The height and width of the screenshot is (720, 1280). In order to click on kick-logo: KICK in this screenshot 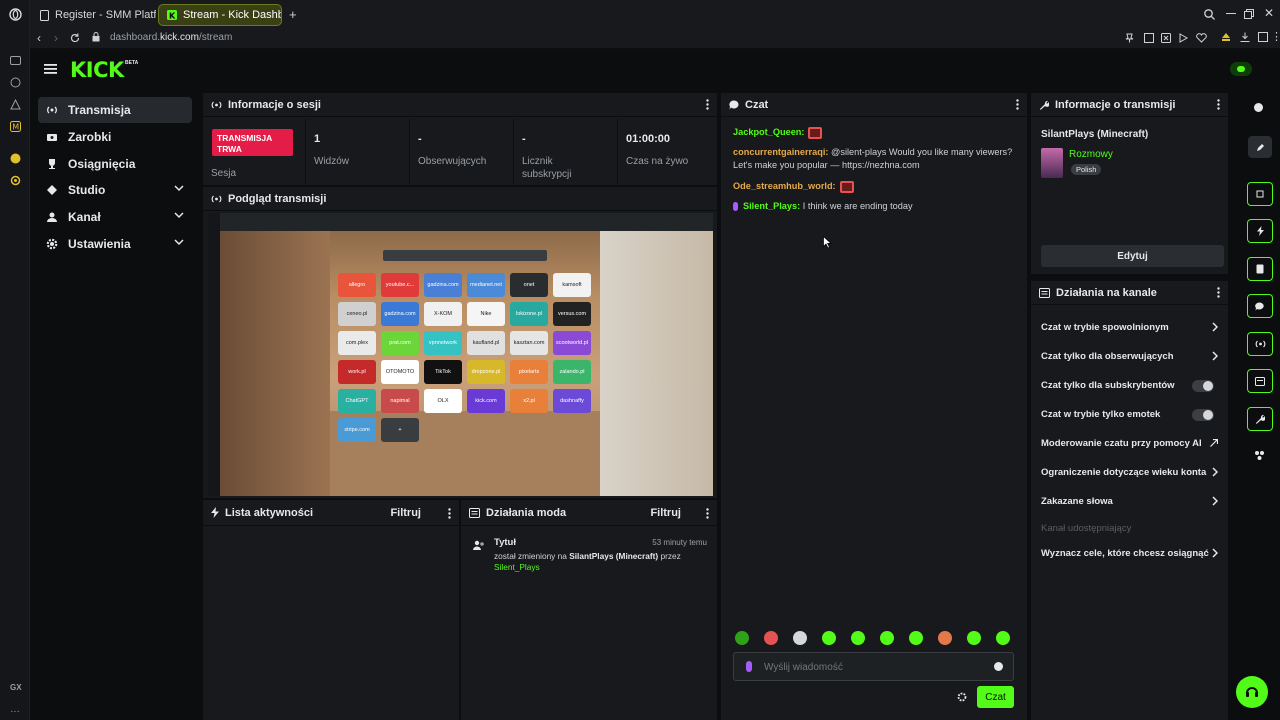, I will do `click(97, 70)`.